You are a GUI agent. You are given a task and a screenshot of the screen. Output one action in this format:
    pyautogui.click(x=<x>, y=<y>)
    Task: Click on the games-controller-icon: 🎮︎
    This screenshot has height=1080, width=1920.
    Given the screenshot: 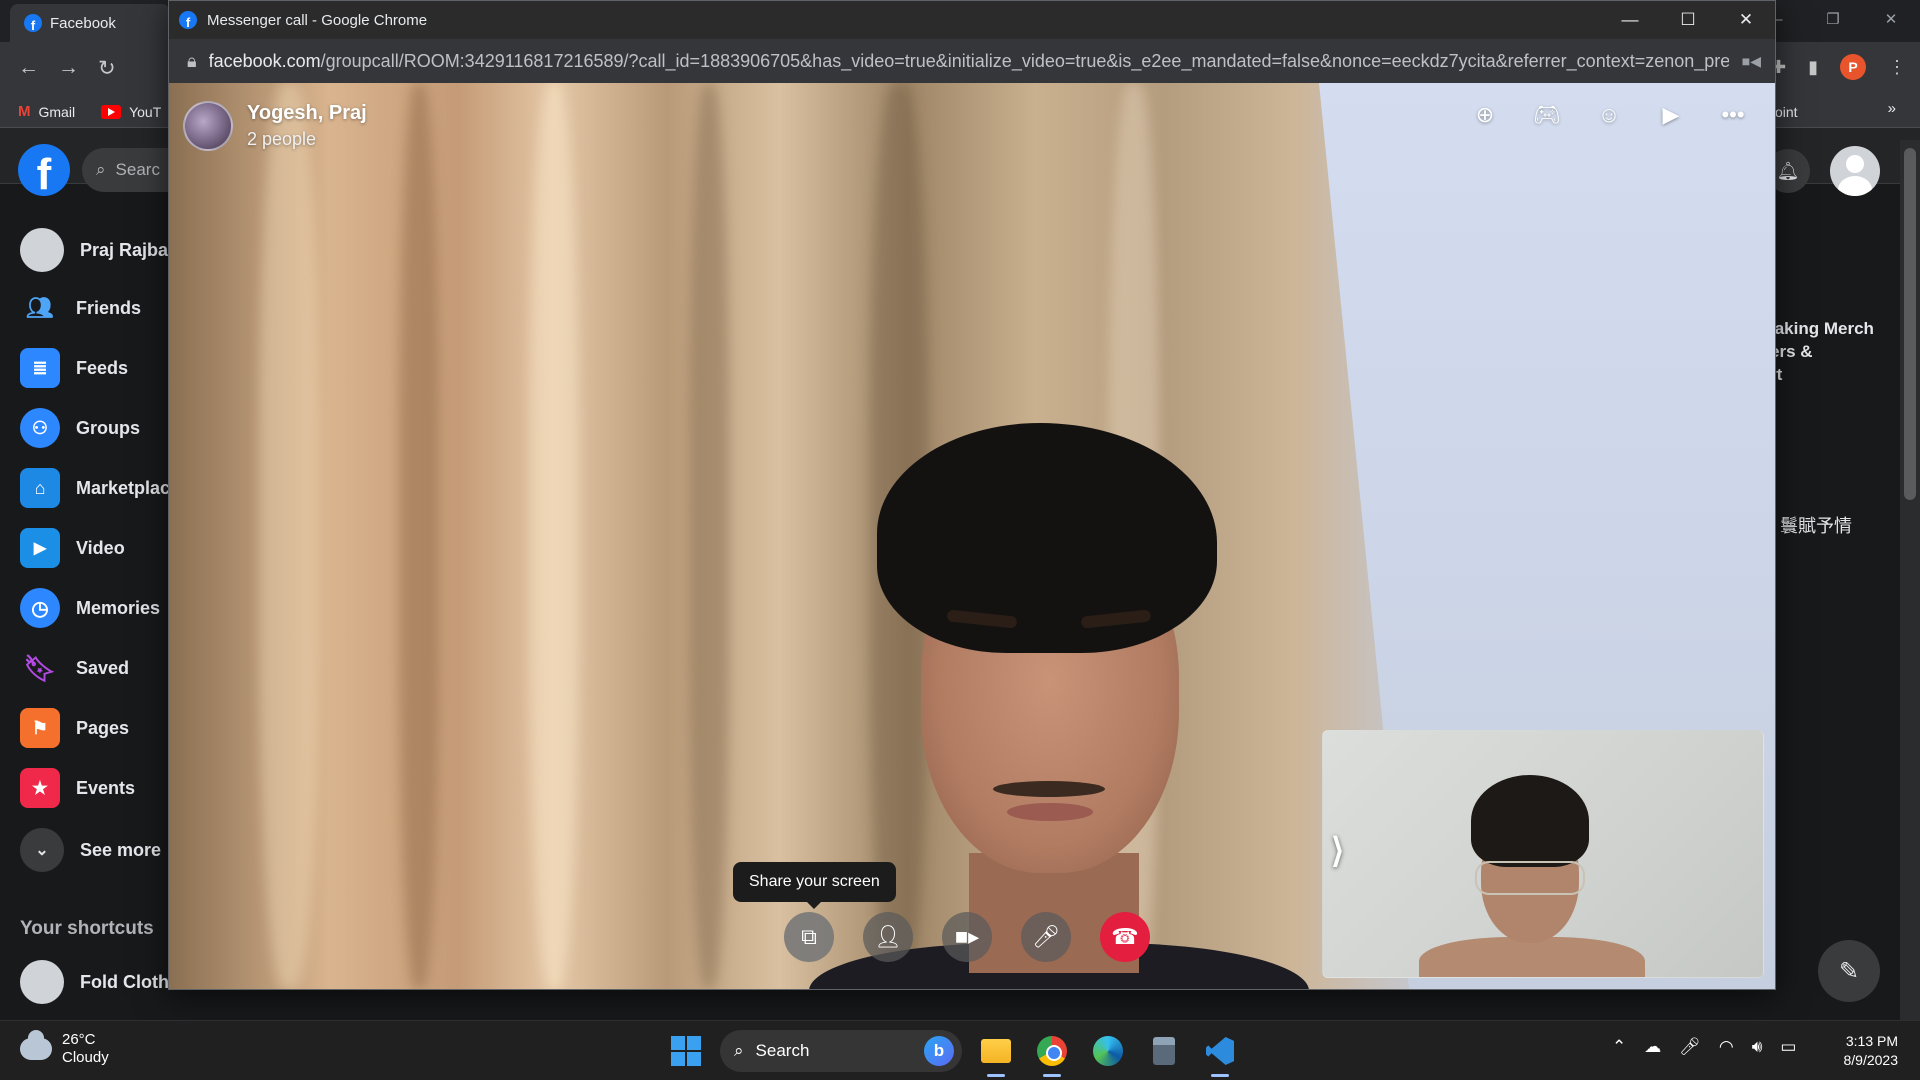 What is the action you would take?
    pyautogui.click(x=1547, y=115)
    